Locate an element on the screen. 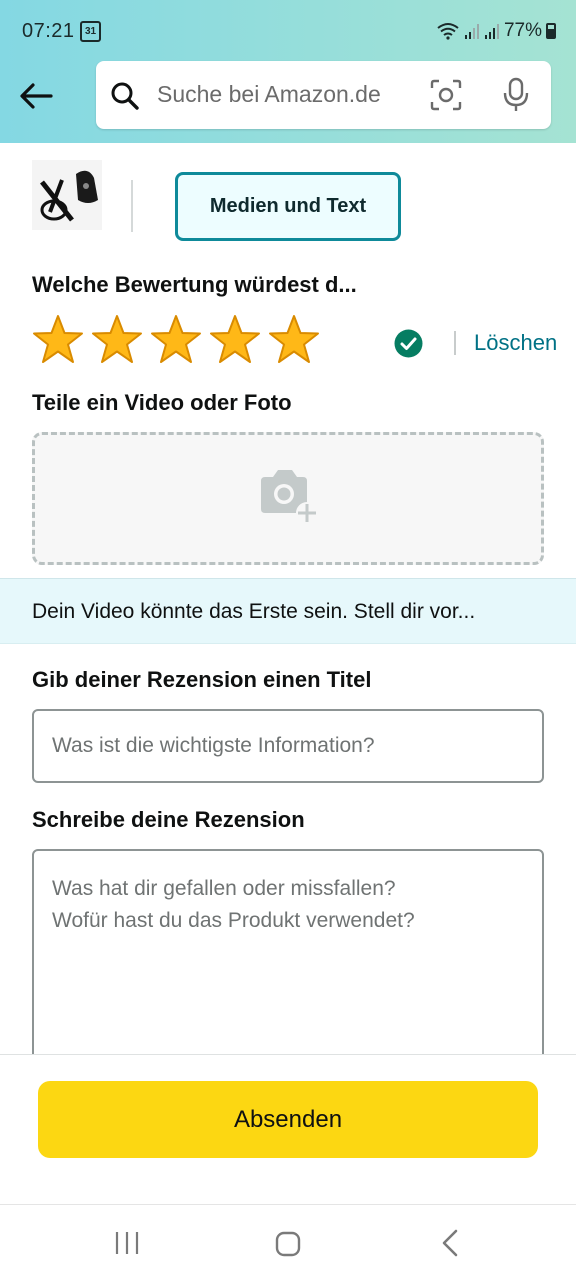 This screenshot has height=1280, width=576. status-bar: 07:21 31 77% is located at coordinates (288, 30).